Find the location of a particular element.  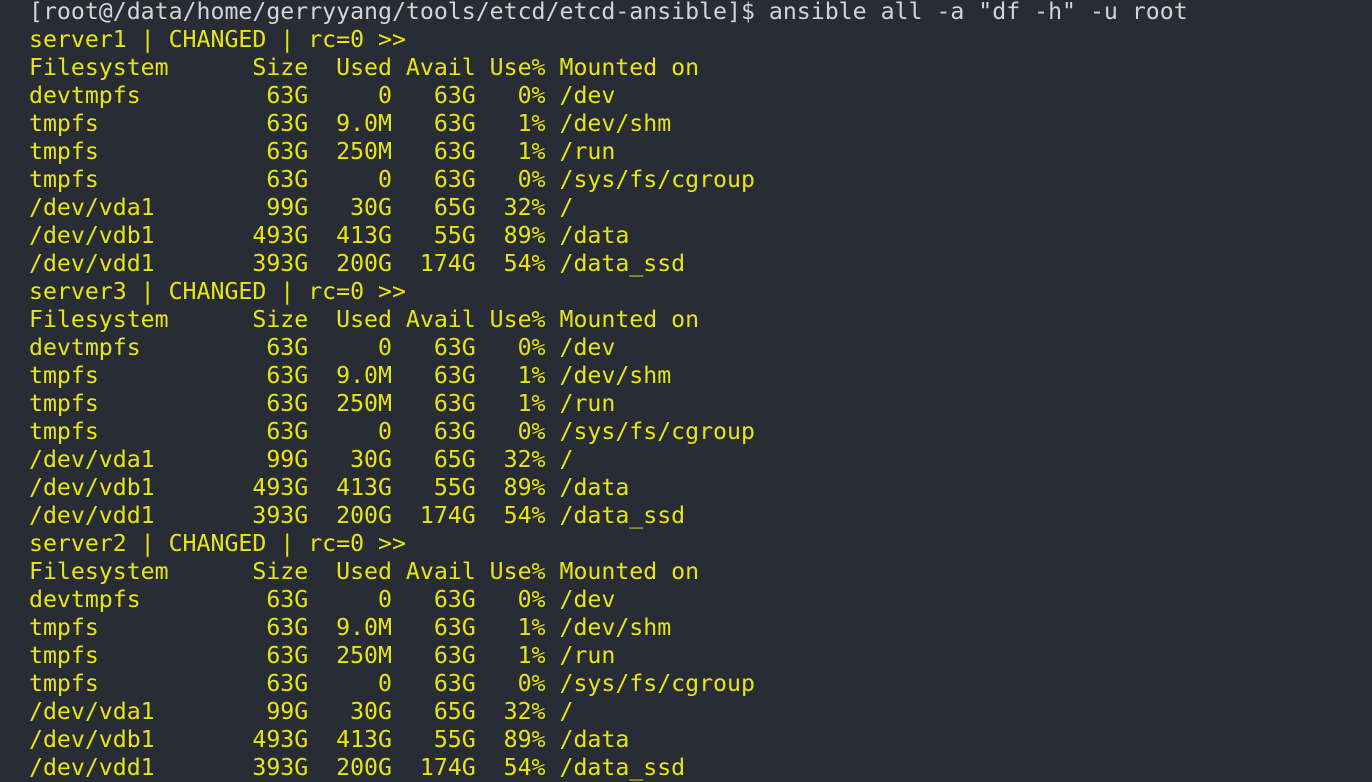

host-header: server3 | CHANGED | rc=0 >> is located at coordinates (217, 291).